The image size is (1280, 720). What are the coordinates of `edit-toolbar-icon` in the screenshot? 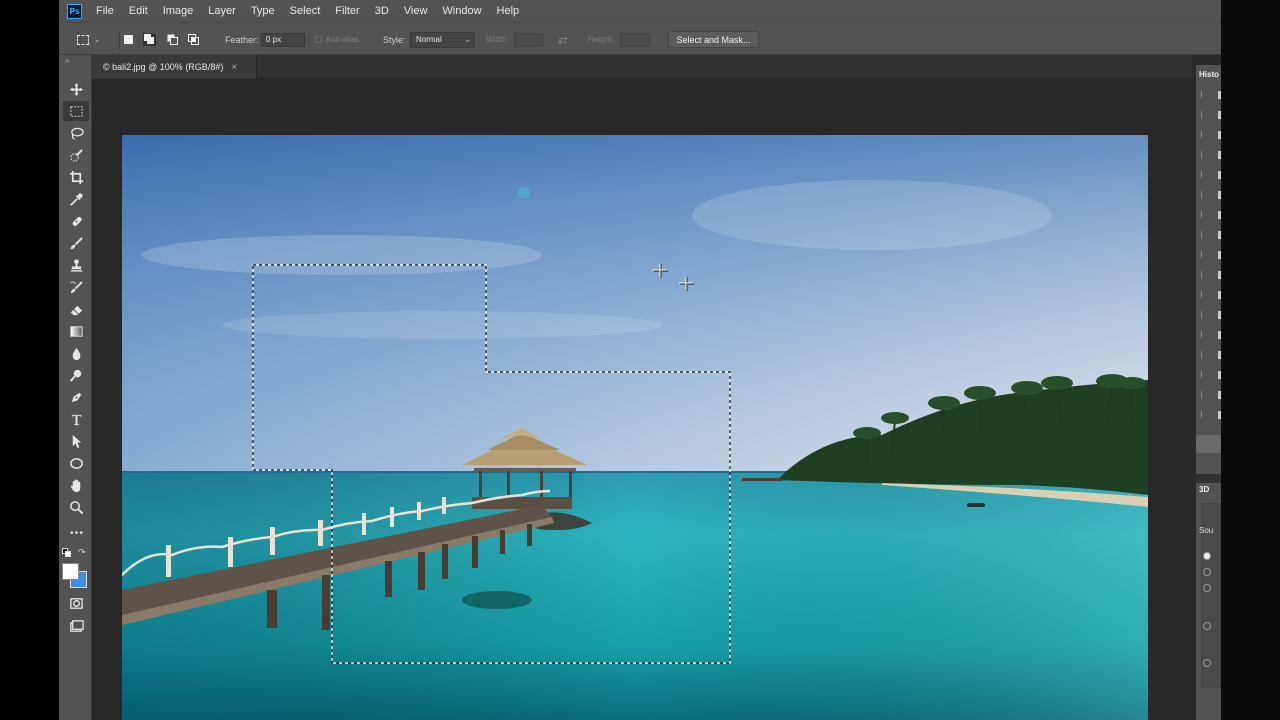 It's located at (76, 532).